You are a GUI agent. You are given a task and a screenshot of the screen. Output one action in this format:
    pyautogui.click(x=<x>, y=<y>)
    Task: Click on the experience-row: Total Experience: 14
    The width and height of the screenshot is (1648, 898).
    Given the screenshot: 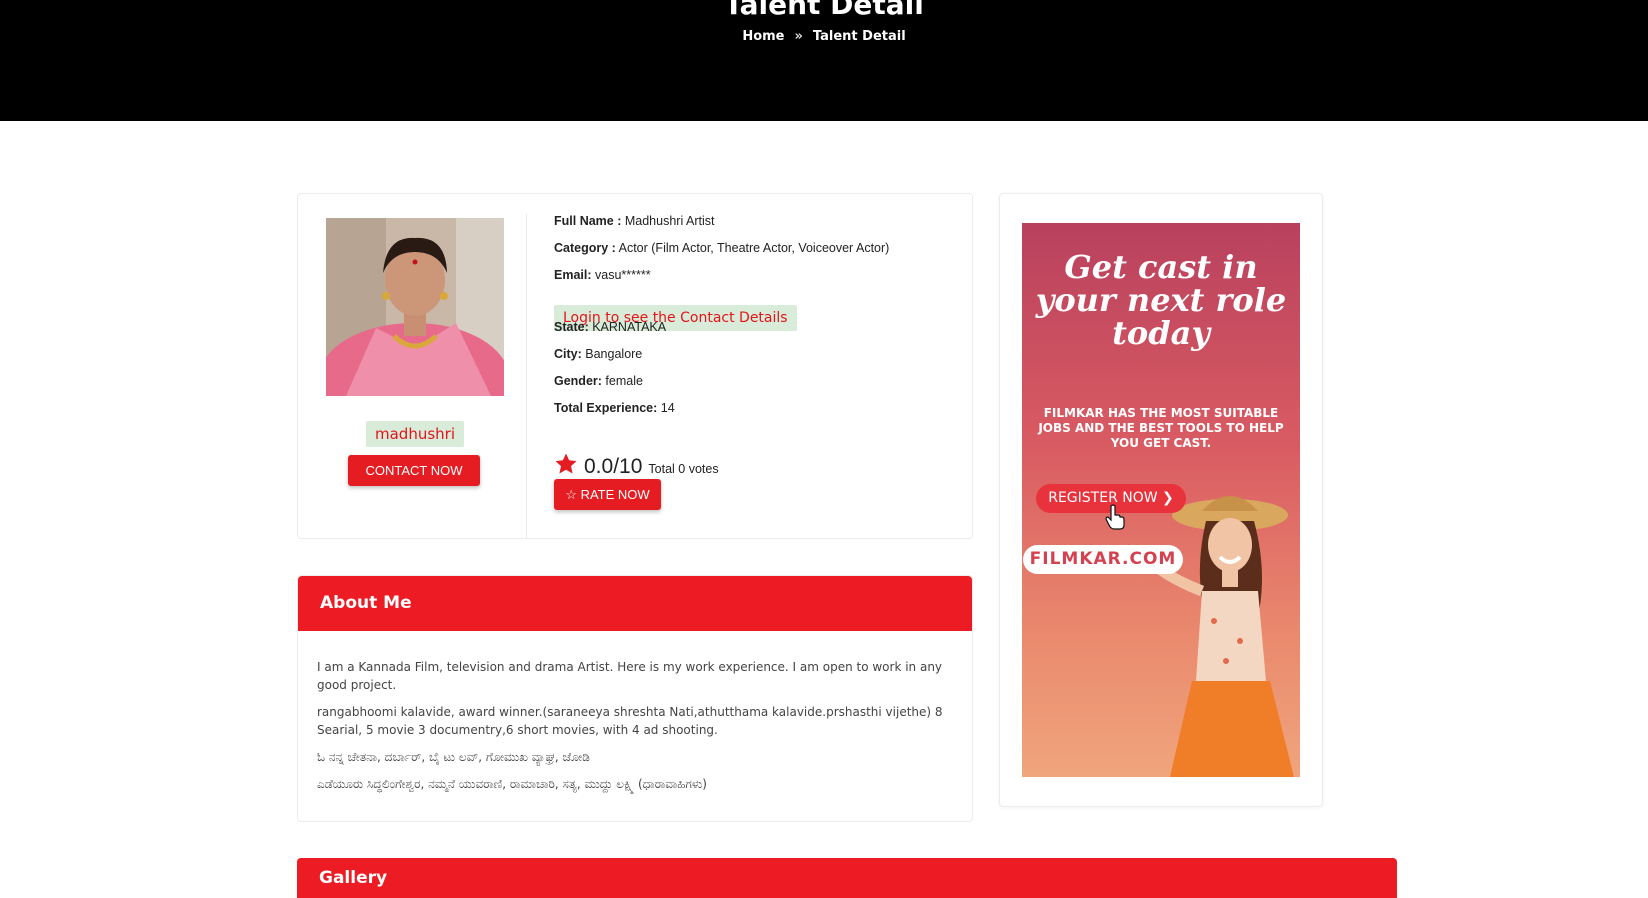 What is the action you would take?
    pyautogui.click(x=614, y=408)
    